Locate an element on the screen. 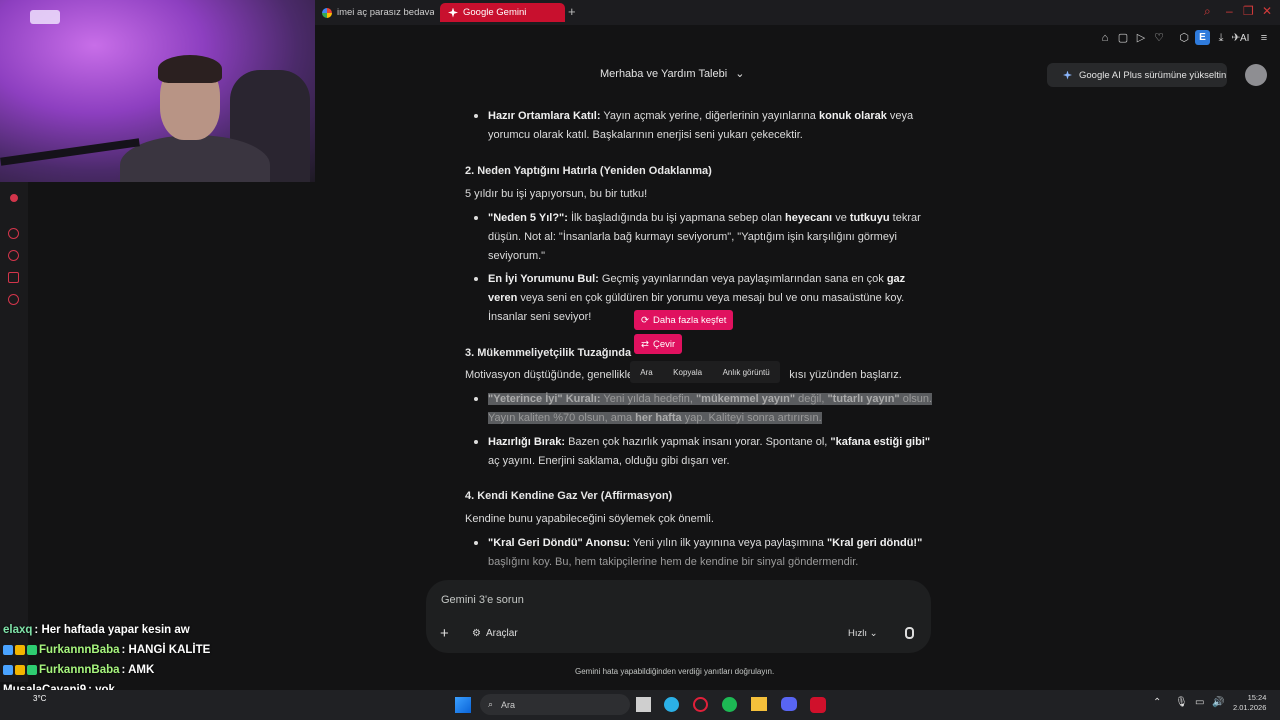 This screenshot has height=720, width=1280. conversation-title: Merhaba ve Yardım Talebi ⌄ is located at coordinates (672, 74).